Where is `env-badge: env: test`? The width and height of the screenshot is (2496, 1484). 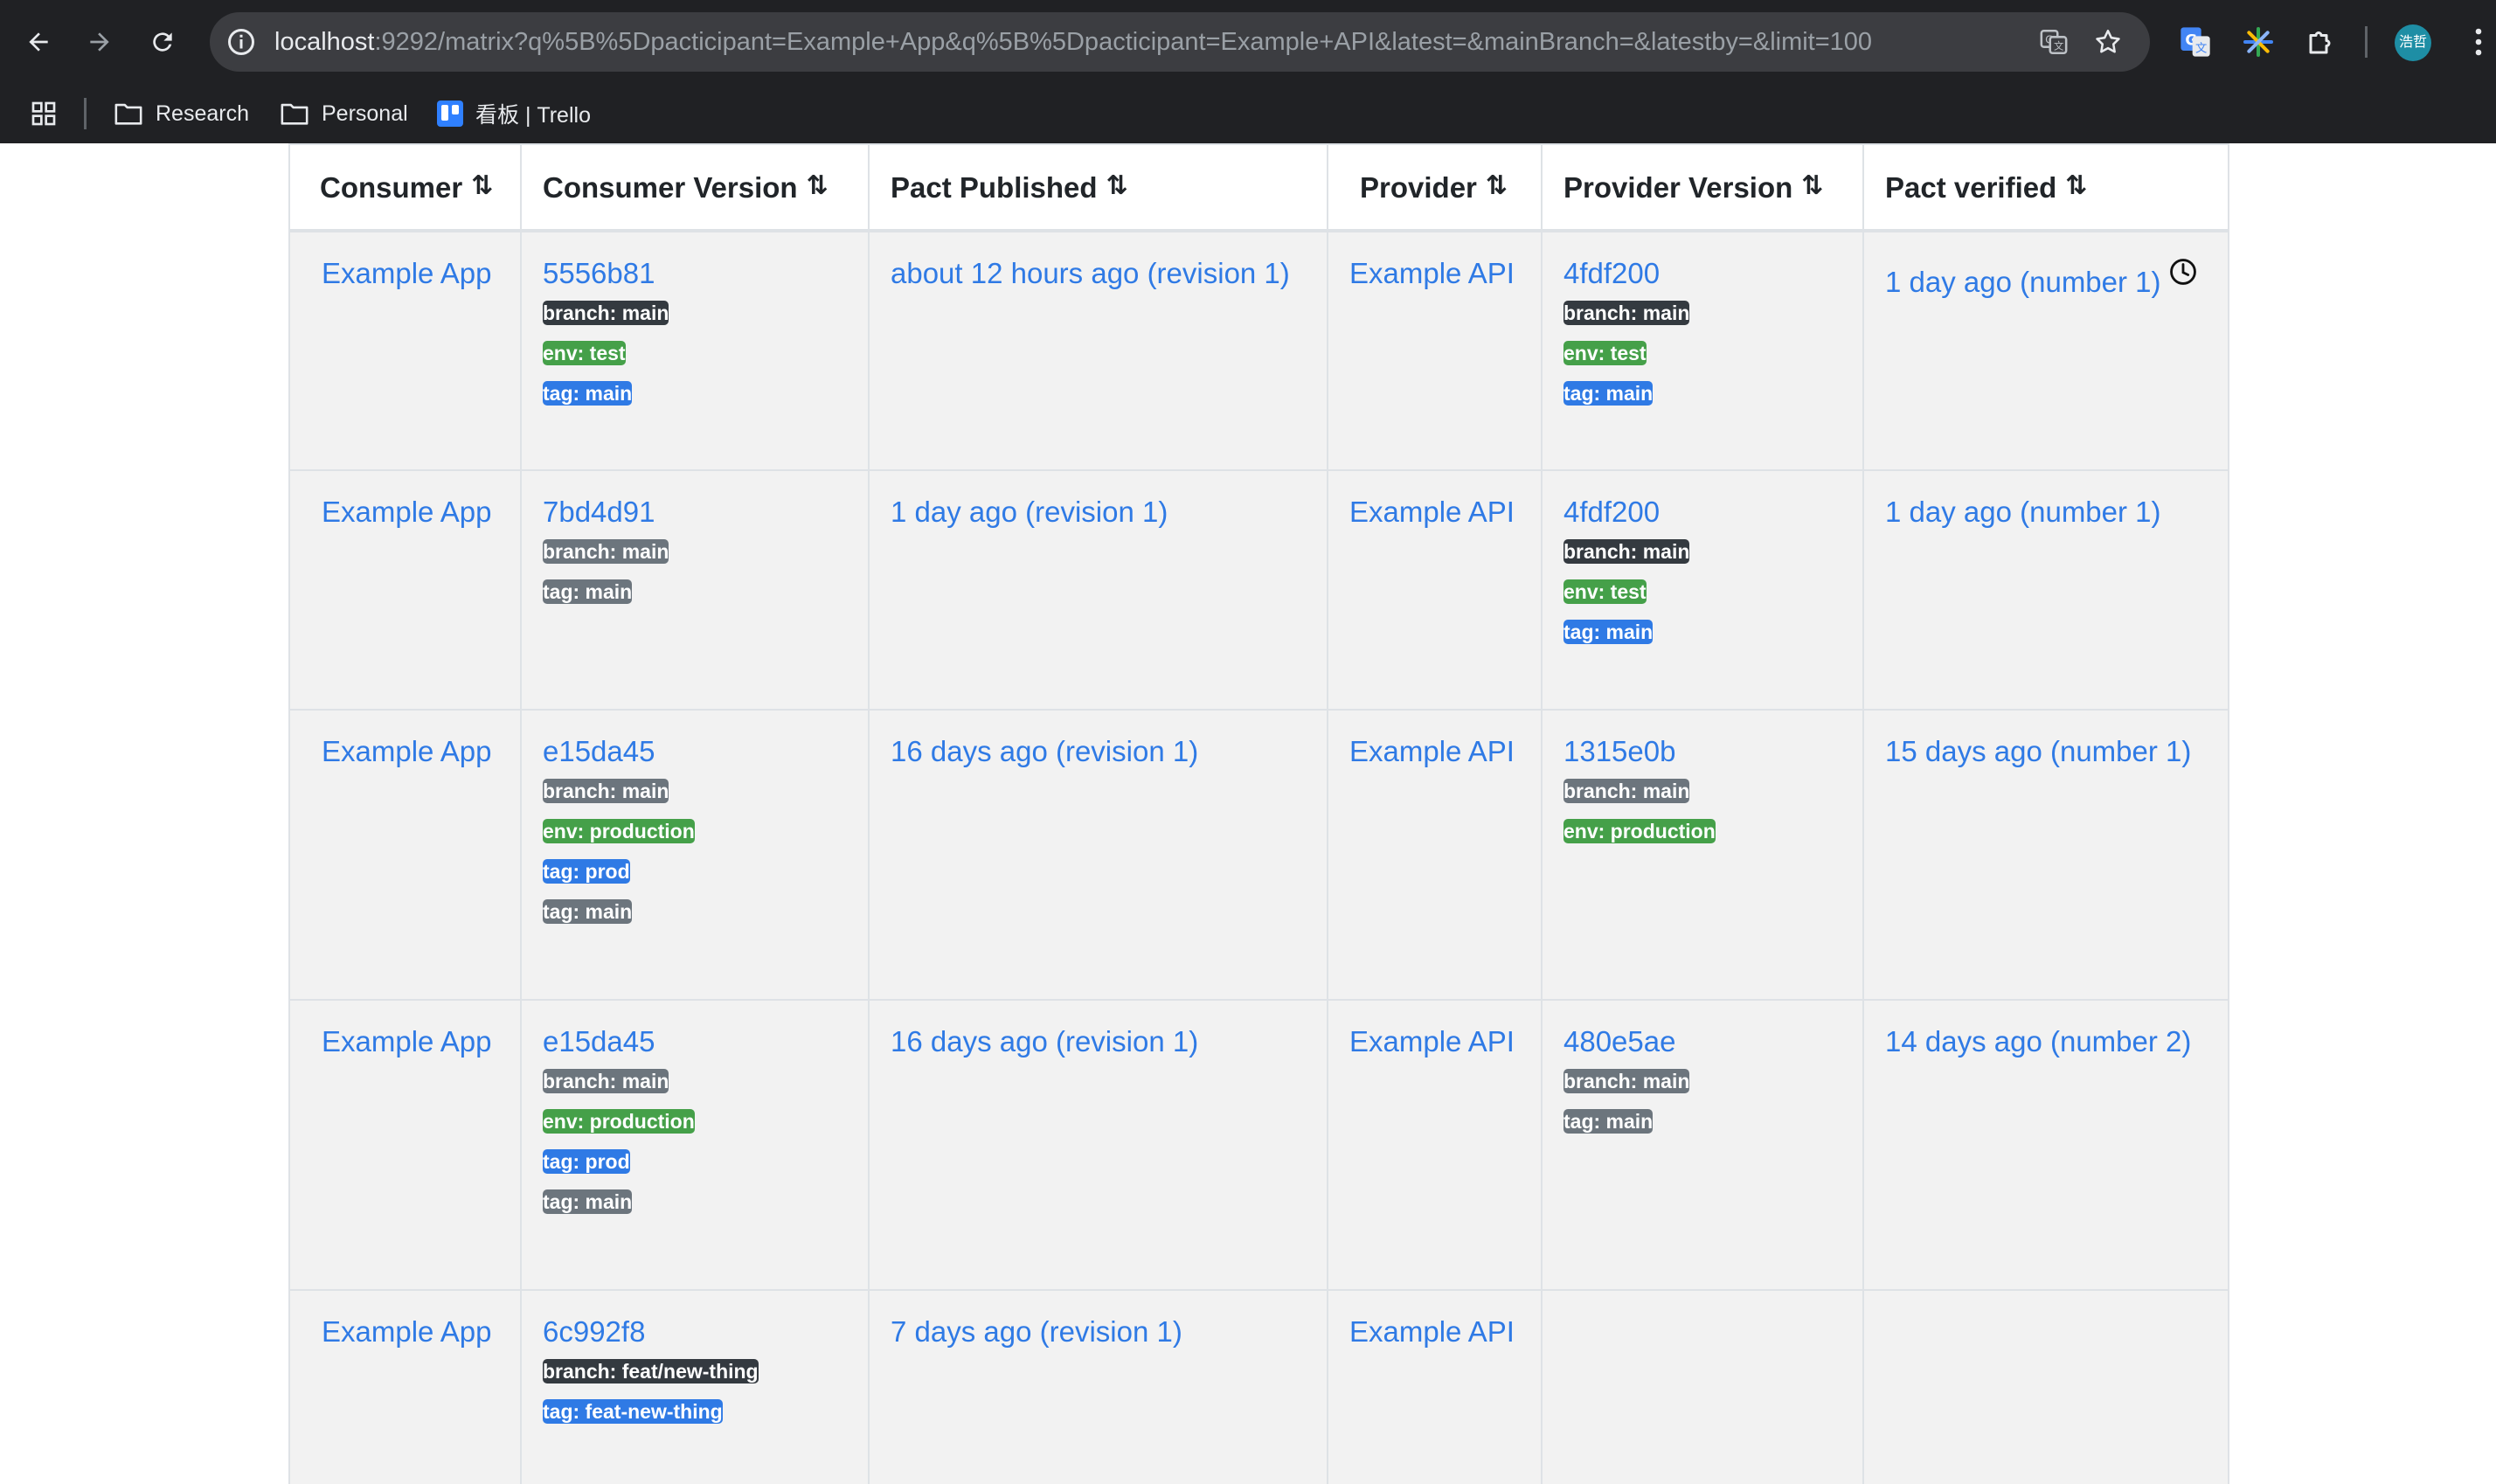
env-badge: env: test is located at coordinates (584, 353).